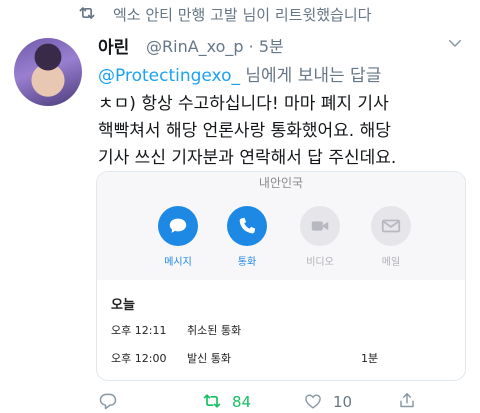 This screenshot has height=413, width=480. Describe the element at coordinates (247, 262) in the screenshot. I see `call-label: 통화` at that location.